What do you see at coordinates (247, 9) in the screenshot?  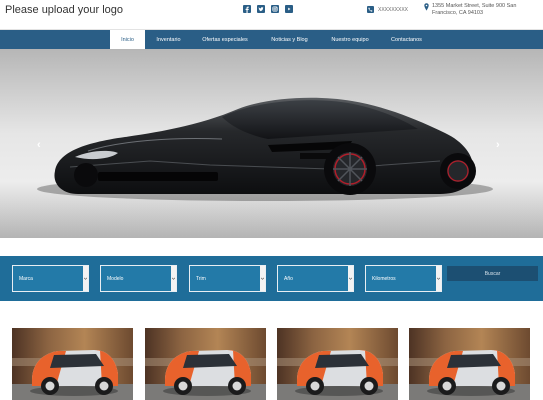 I see `facebook-icon` at bounding box center [247, 9].